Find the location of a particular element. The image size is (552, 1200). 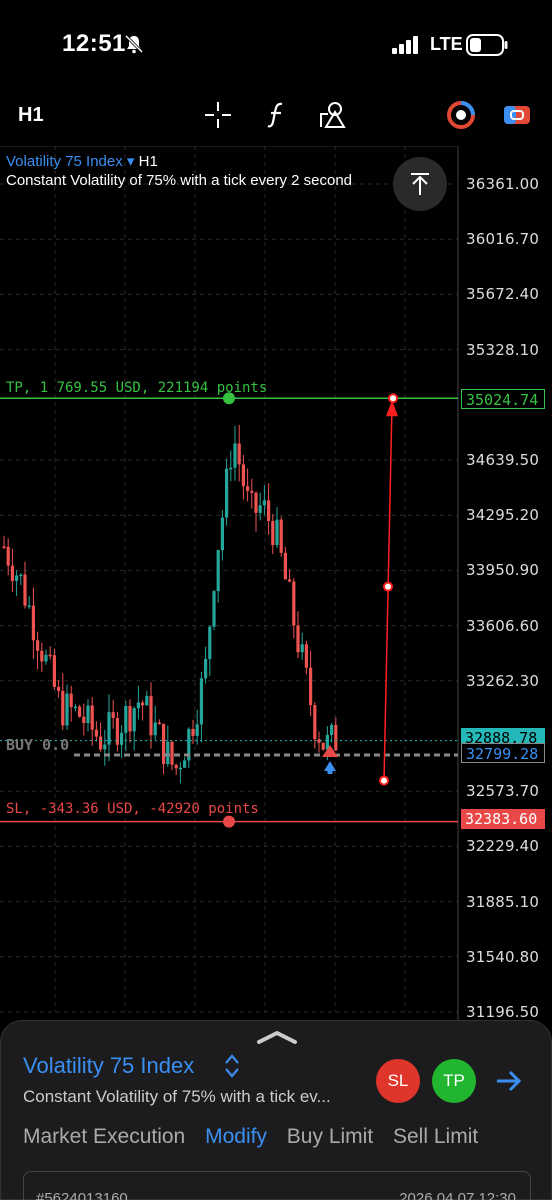

price-scale-label: 31196.50 is located at coordinates (503, 1012).